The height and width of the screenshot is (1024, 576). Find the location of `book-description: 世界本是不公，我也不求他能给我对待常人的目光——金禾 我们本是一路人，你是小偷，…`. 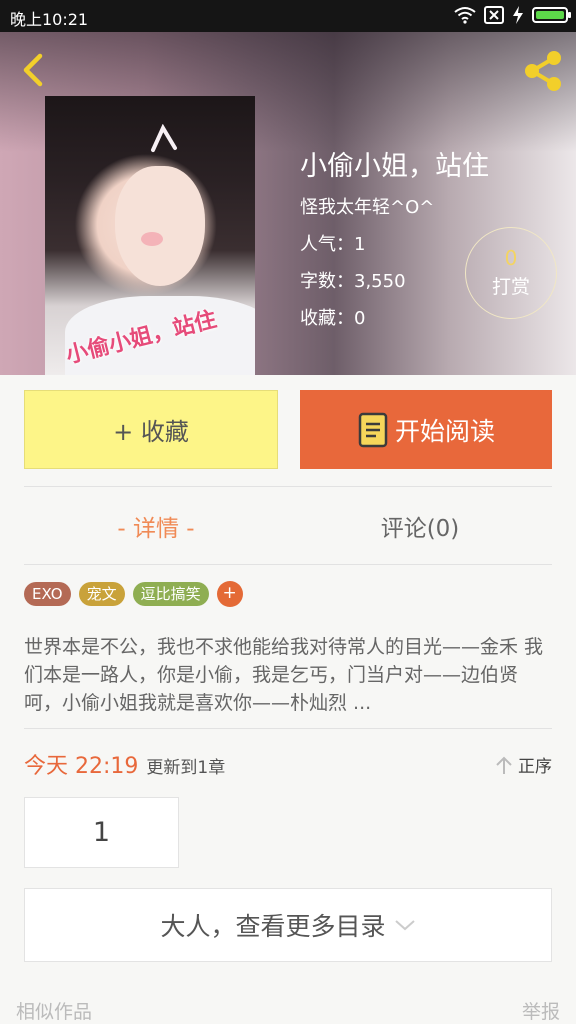

book-description: 世界本是不公，我也不求他能给我对待常人的目光——金禾 我们本是一路人，你是小偷，… is located at coordinates (288, 675).